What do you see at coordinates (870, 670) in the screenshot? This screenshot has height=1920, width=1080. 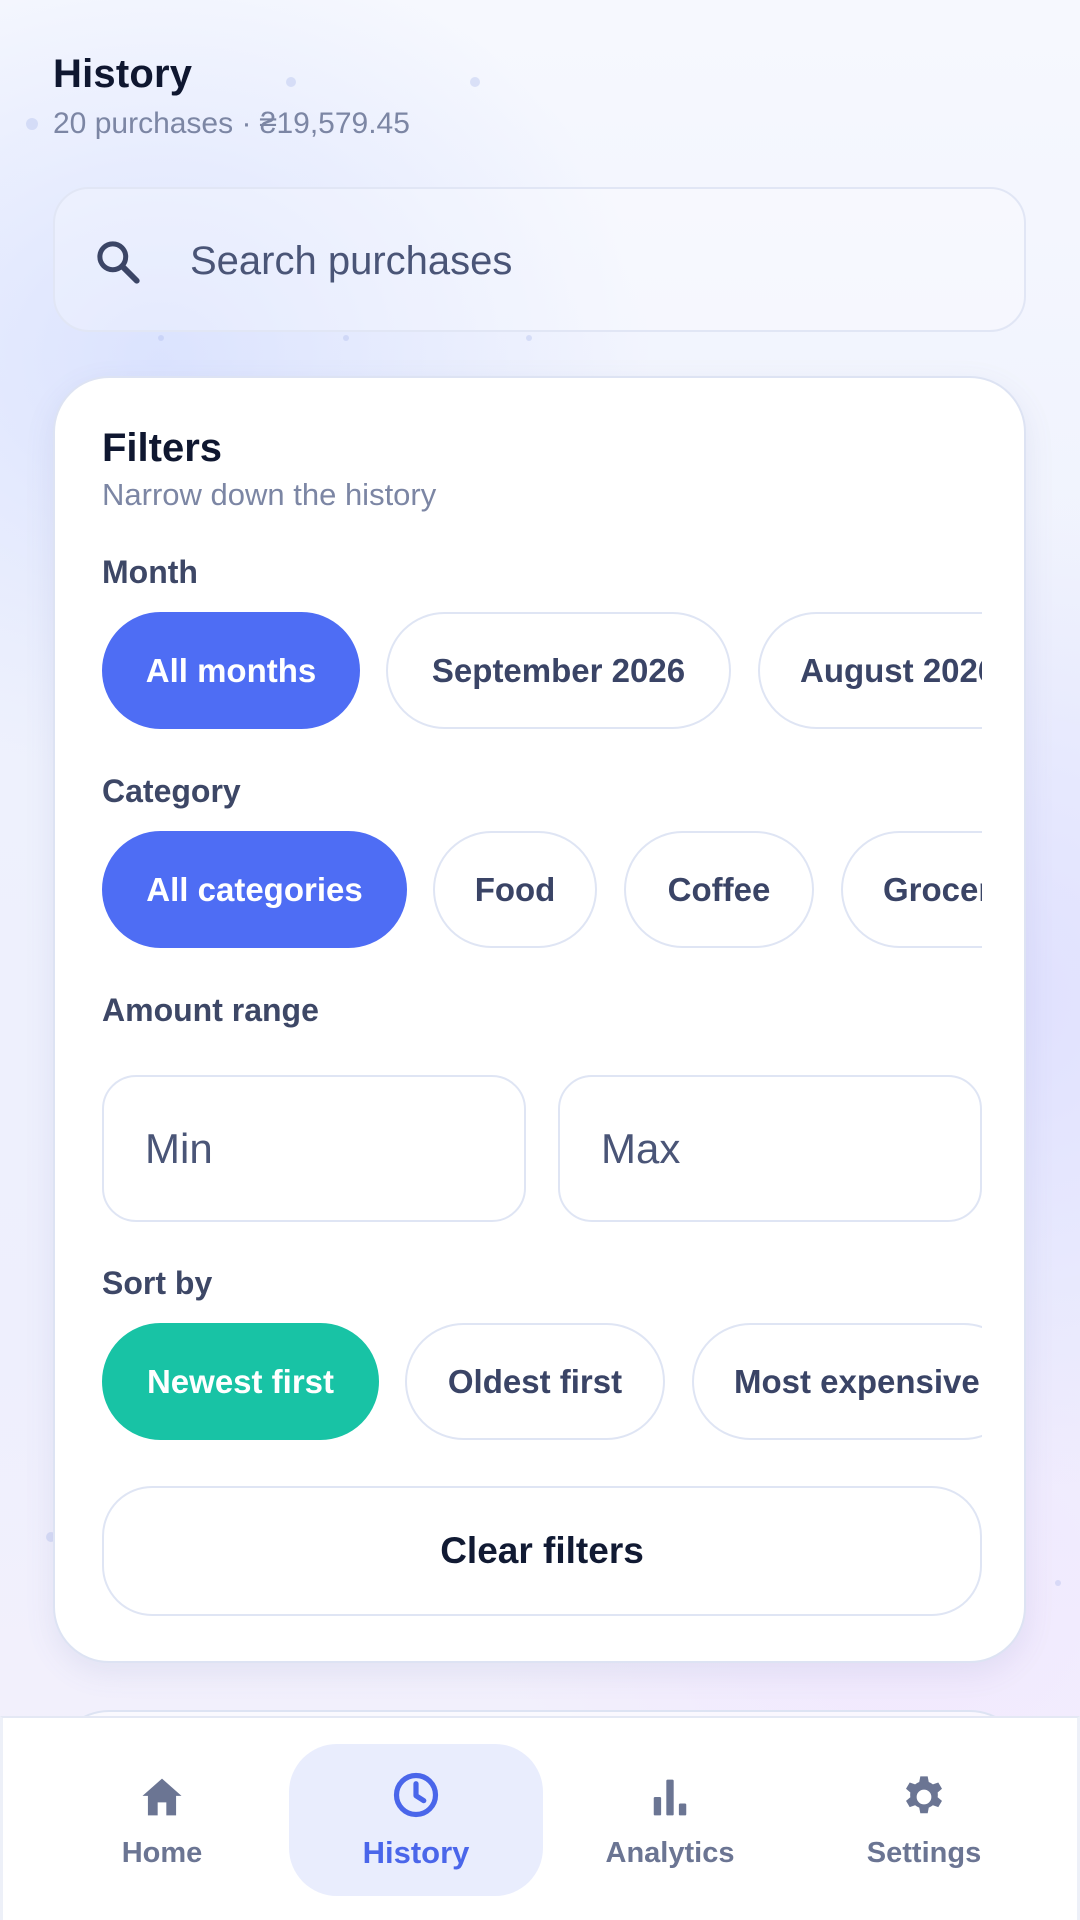 I see `month-chip-august-2026: August 2026` at bounding box center [870, 670].